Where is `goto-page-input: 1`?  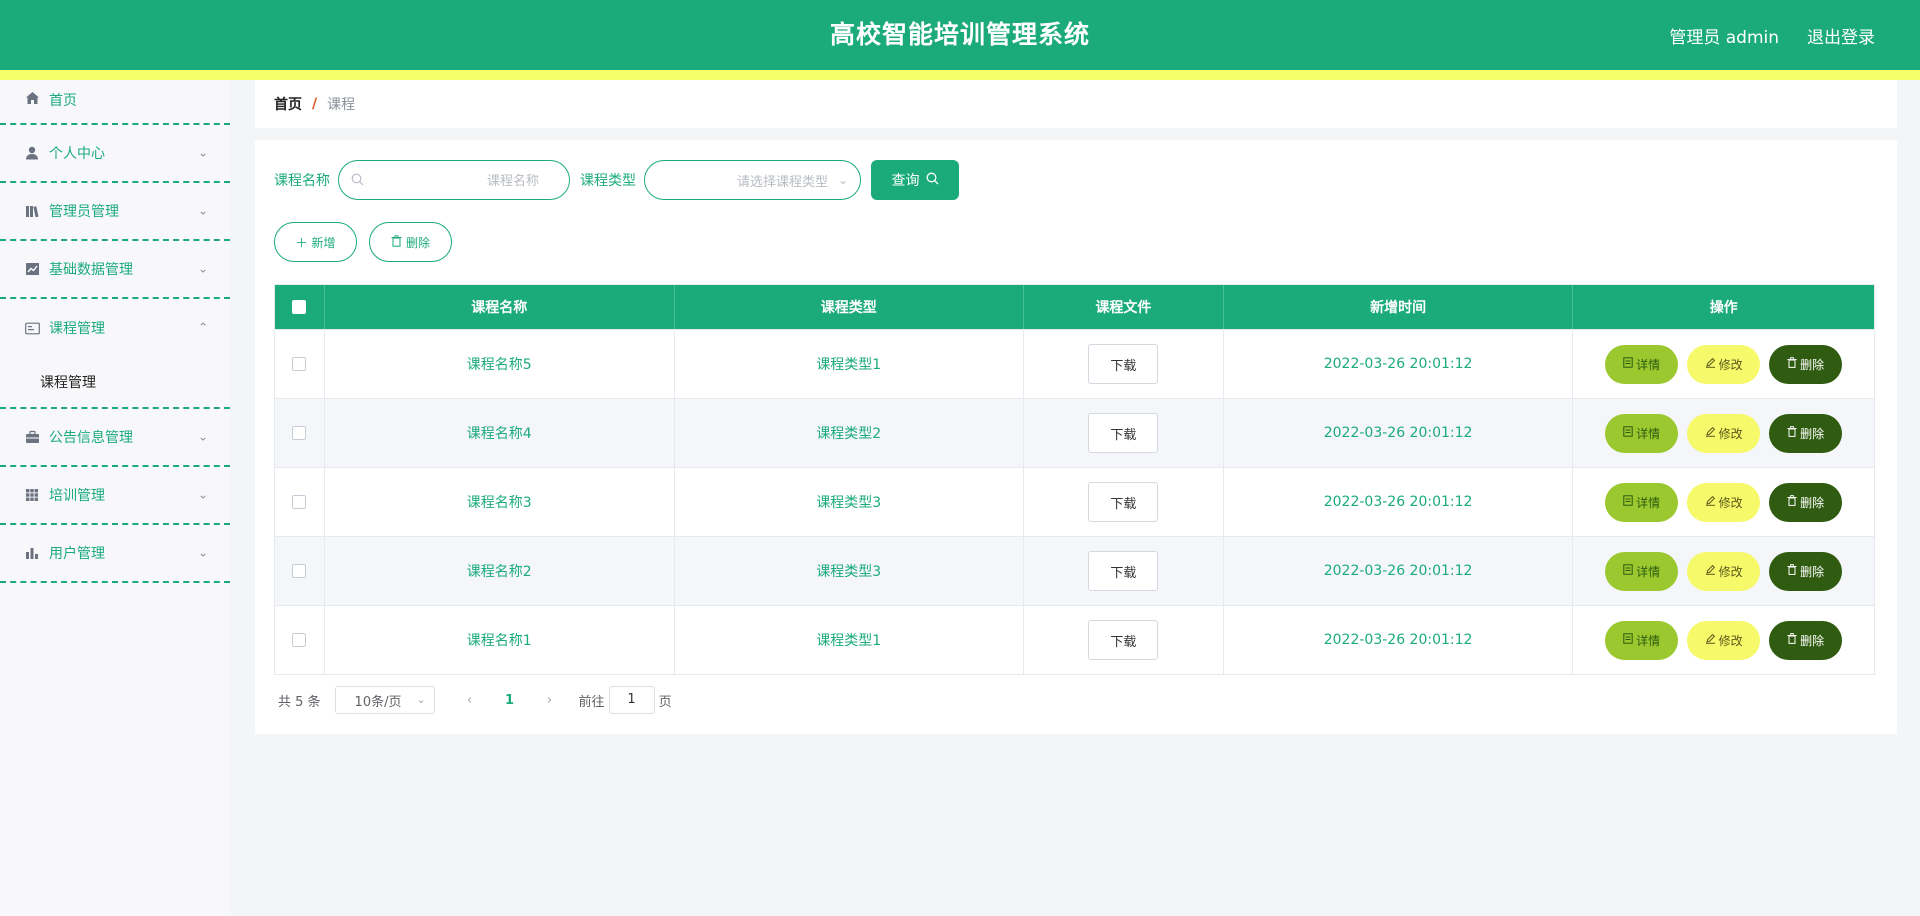 goto-page-input: 1 is located at coordinates (631, 700).